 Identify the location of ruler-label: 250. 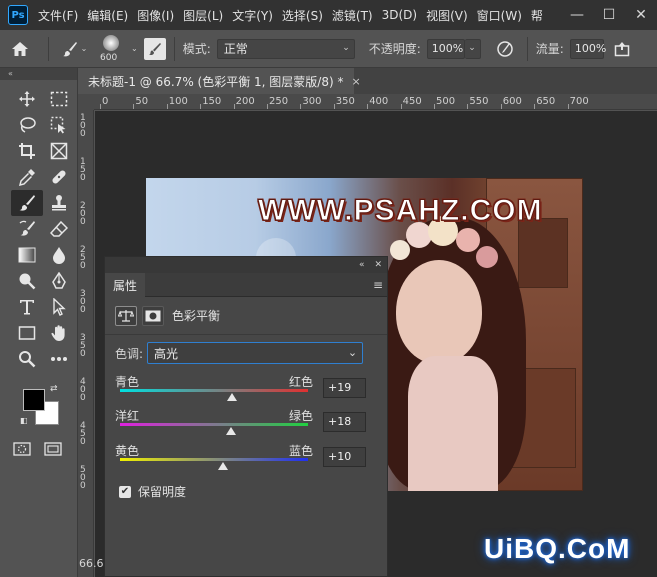
(279, 101).